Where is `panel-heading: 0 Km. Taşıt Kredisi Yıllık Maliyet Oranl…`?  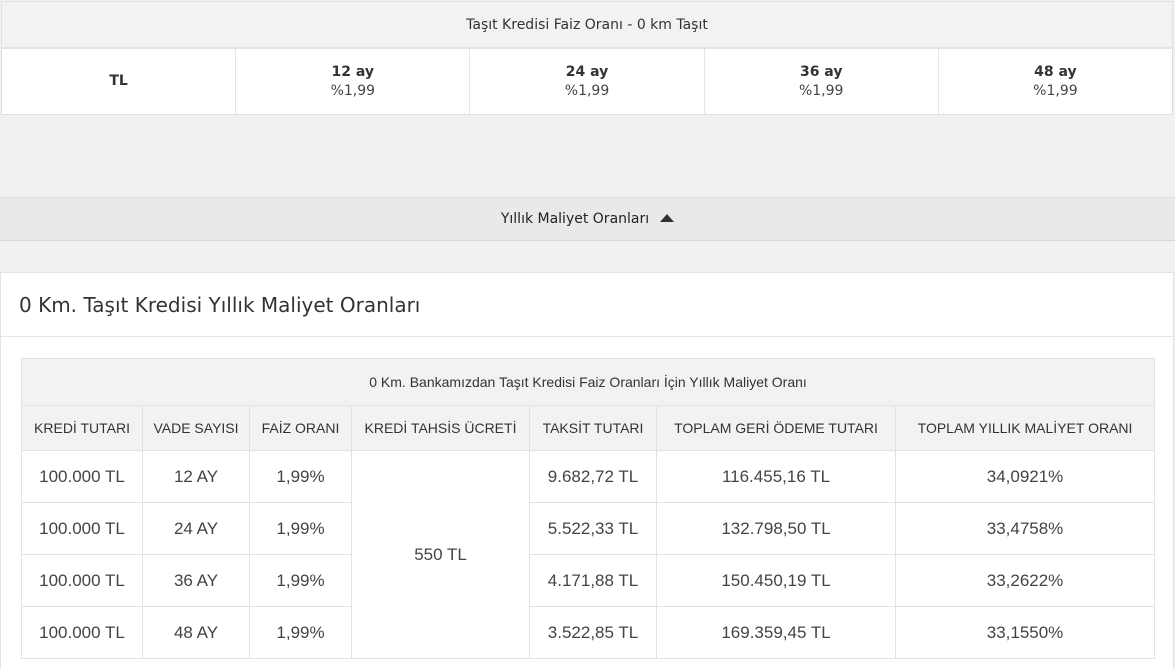 panel-heading: 0 Km. Taşıt Kredisi Yıllık Maliyet Oranl… is located at coordinates (587, 305).